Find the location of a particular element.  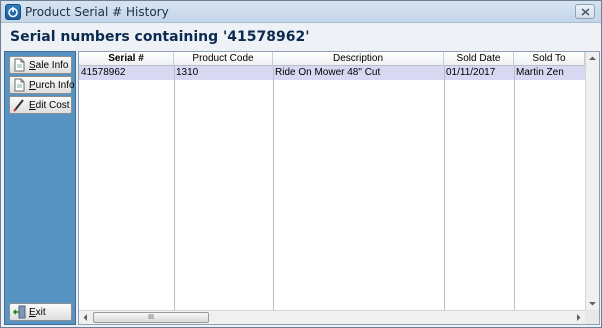

exit-button: Exit is located at coordinates (40, 312).